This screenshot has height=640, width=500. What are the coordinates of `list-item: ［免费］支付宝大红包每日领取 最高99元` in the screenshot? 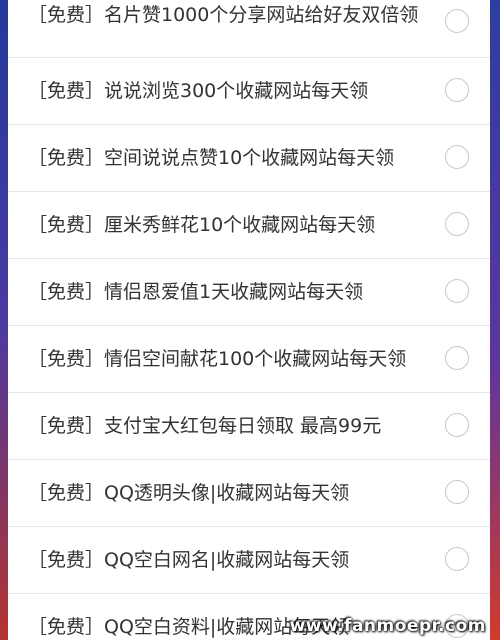 It's located at (249, 426).